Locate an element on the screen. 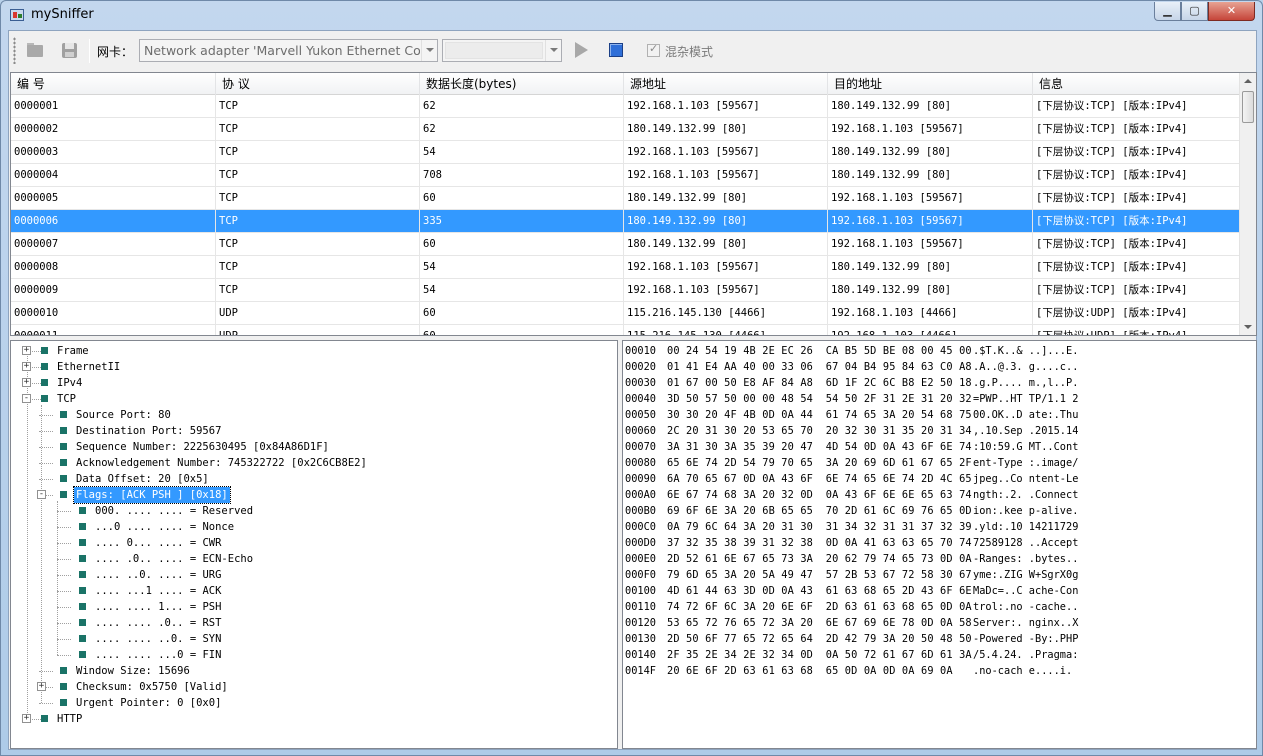 This screenshot has height=756, width=1263. column-header-destination: 目的地址 is located at coordinates (930, 84).